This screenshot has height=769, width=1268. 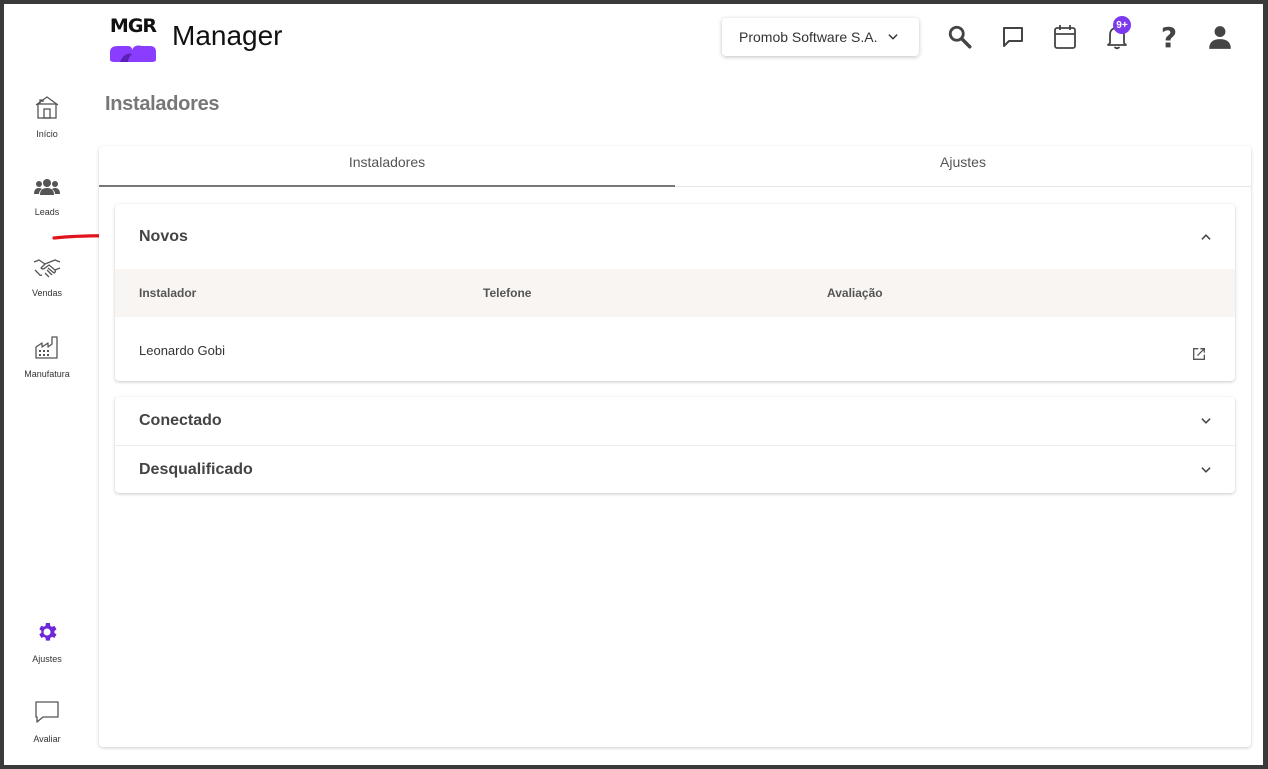 What do you see at coordinates (47, 189) in the screenshot?
I see `group-icon` at bounding box center [47, 189].